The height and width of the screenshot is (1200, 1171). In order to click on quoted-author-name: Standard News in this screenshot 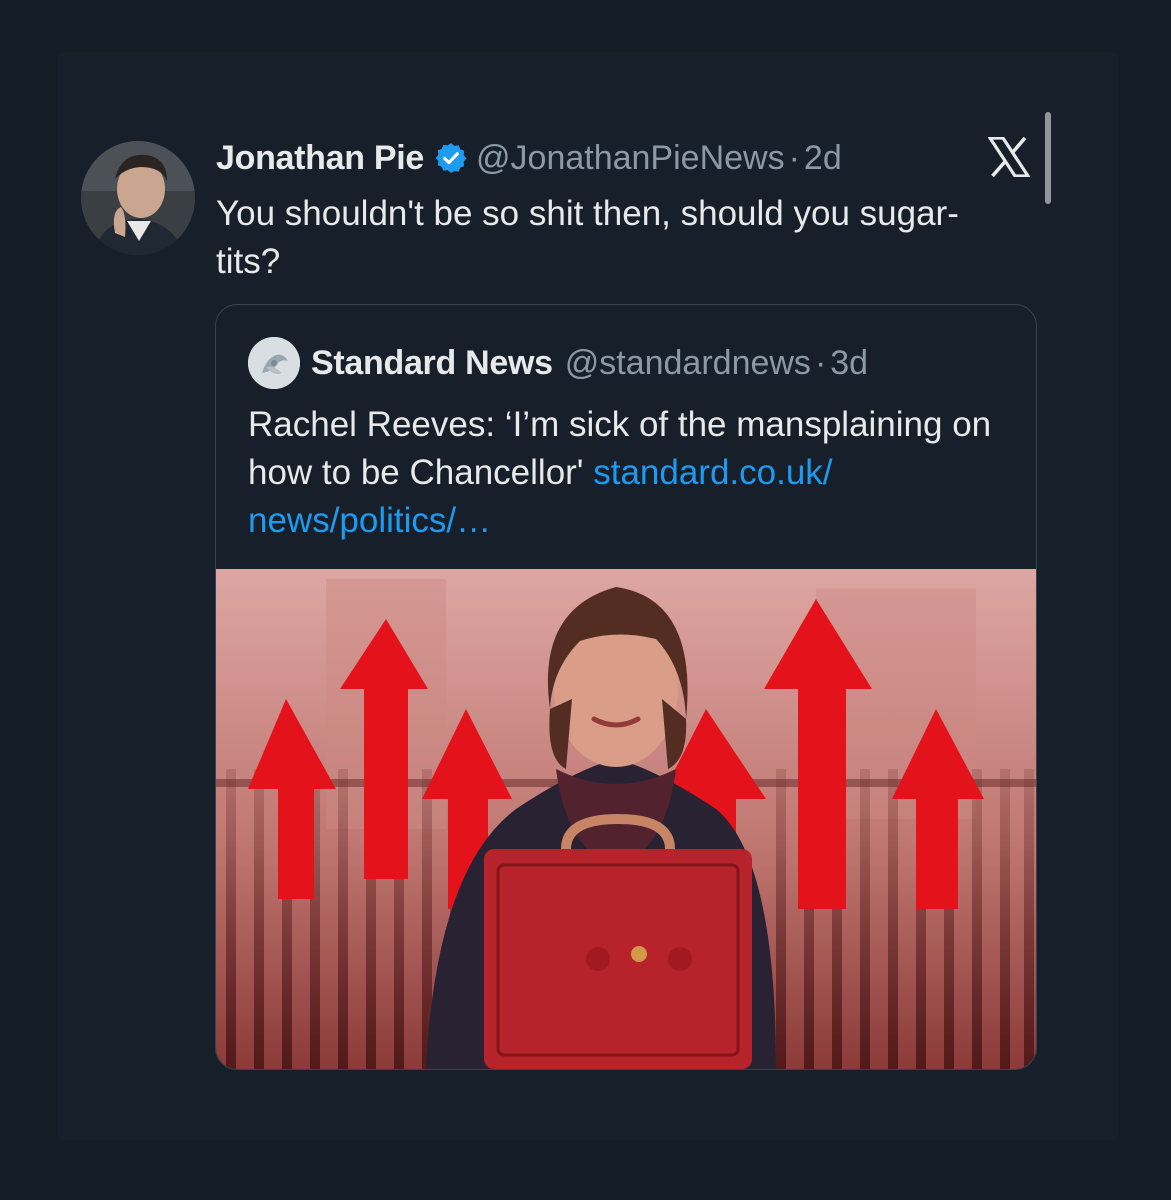, I will do `click(432, 363)`.